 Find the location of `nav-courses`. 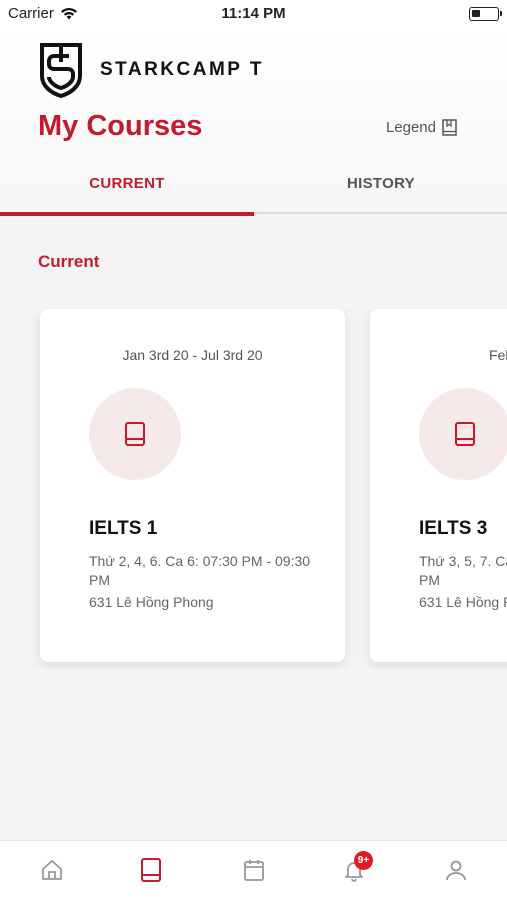

nav-courses is located at coordinates (151, 870).